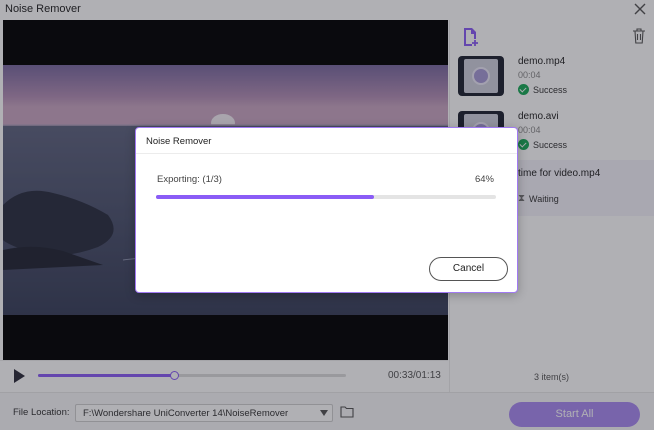 The image size is (654, 430). What do you see at coordinates (484, 179) in the screenshot?
I see `export-percent: 64%` at bounding box center [484, 179].